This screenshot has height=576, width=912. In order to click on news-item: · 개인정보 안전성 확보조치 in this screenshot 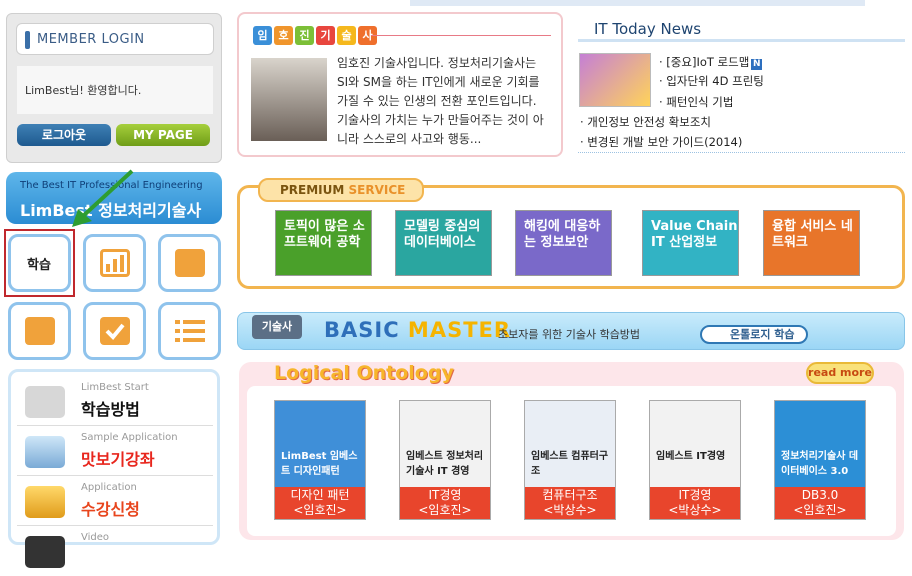, I will do `click(645, 122)`.